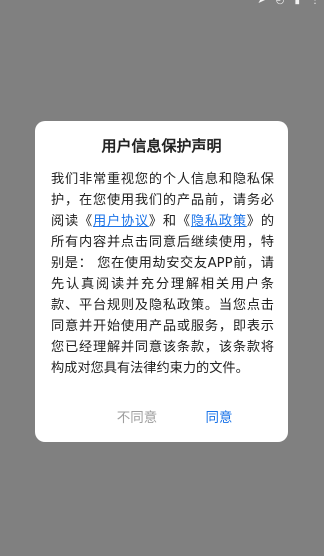 The width and height of the screenshot is (324, 556). Describe the element at coordinates (161, 146) in the screenshot. I see `dialog-title: 用户信息保护声明` at that location.